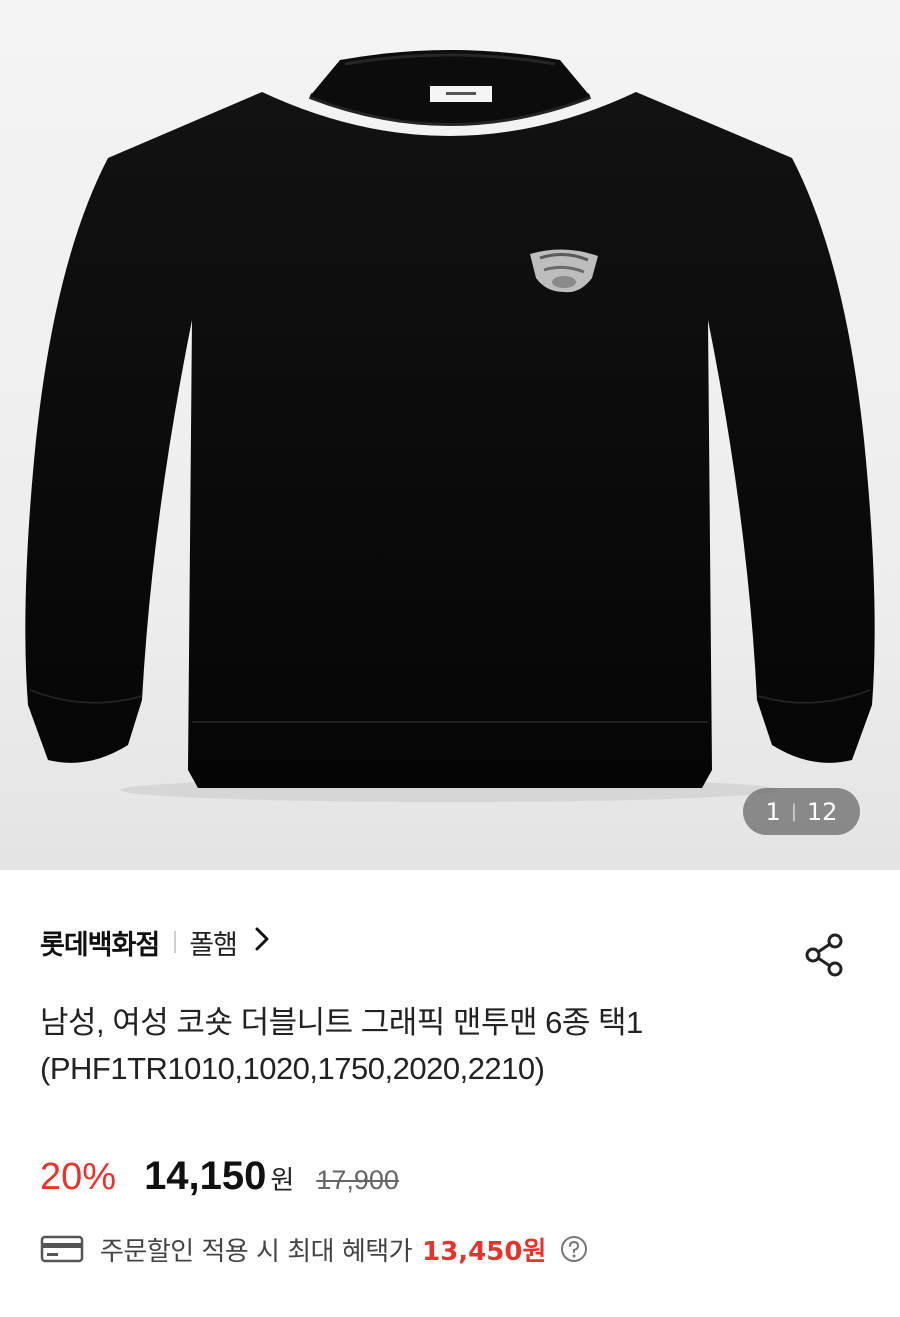 The width and height of the screenshot is (900, 1317). I want to click on benefit-row: 주문할인 적용 시 최대 혜택가 13,450원, so click(314, 1249).